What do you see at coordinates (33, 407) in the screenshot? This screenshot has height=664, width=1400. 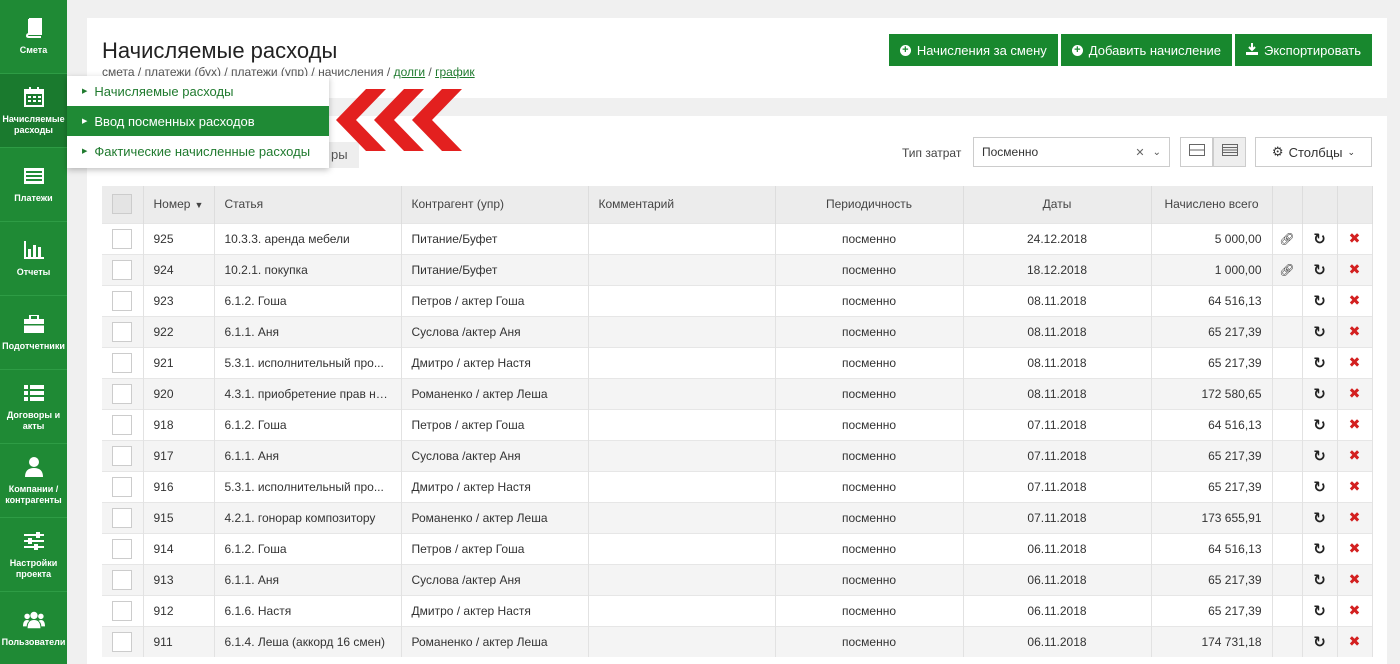 I see `sidebar-item-contracts: Договоры и акты` at bounding box center [33, 407].